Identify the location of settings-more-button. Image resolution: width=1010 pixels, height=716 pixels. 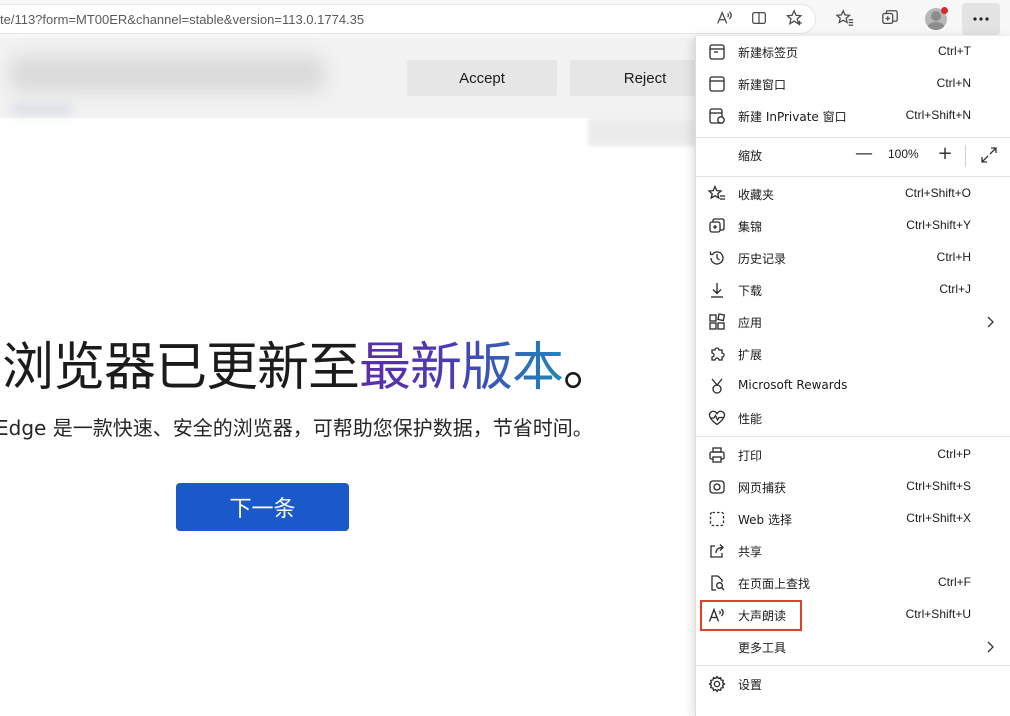
(981, 19).